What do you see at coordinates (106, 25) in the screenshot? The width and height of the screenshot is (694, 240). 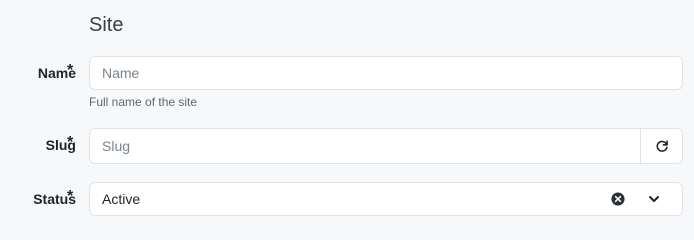 I see `section-title: Site` at bounding box center [106, 25].